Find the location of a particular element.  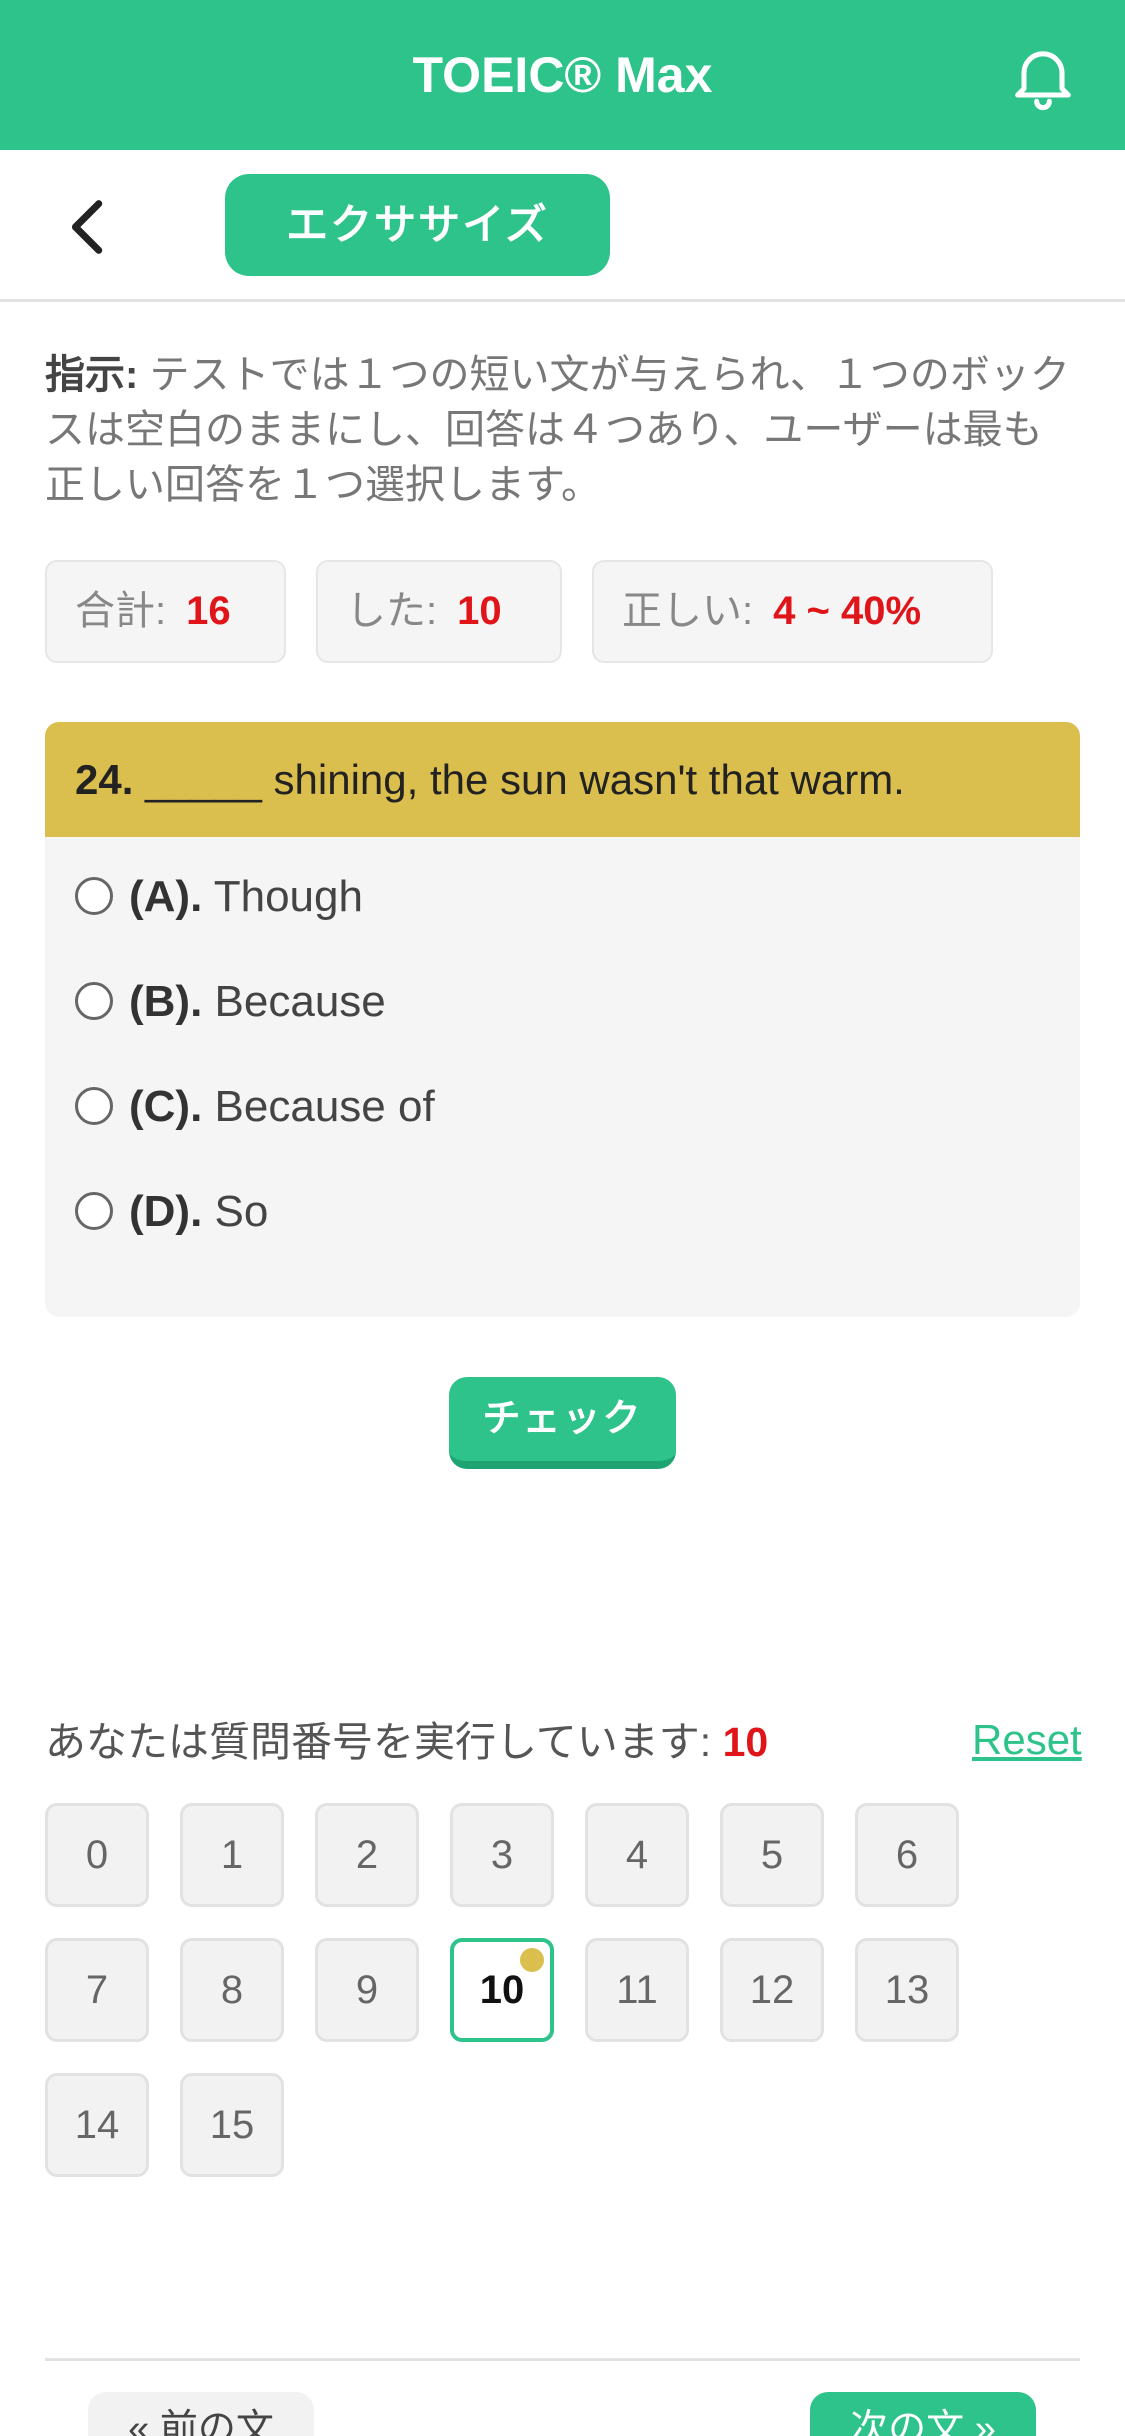

next-sentence-button: 次の文 » is located at coordinates (923, 2414).